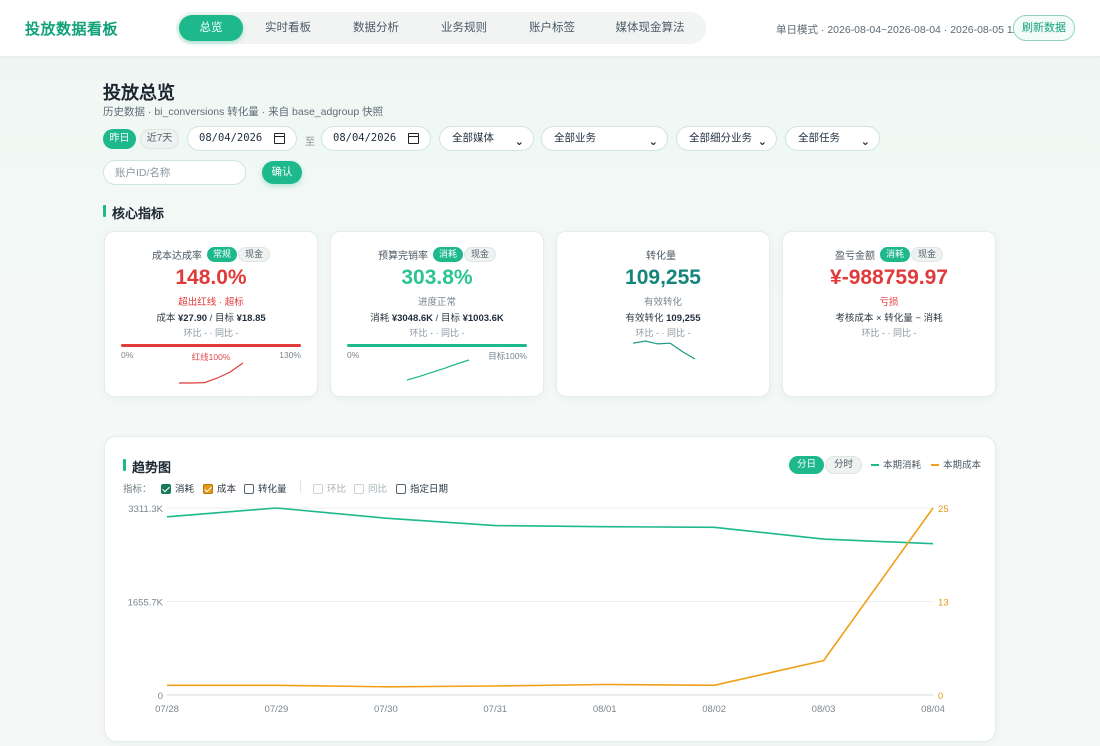 Image resolution: width=1100 pixels, height=746 pixels. I want to click on task-select-value: 全部任务, so click(819, 138).